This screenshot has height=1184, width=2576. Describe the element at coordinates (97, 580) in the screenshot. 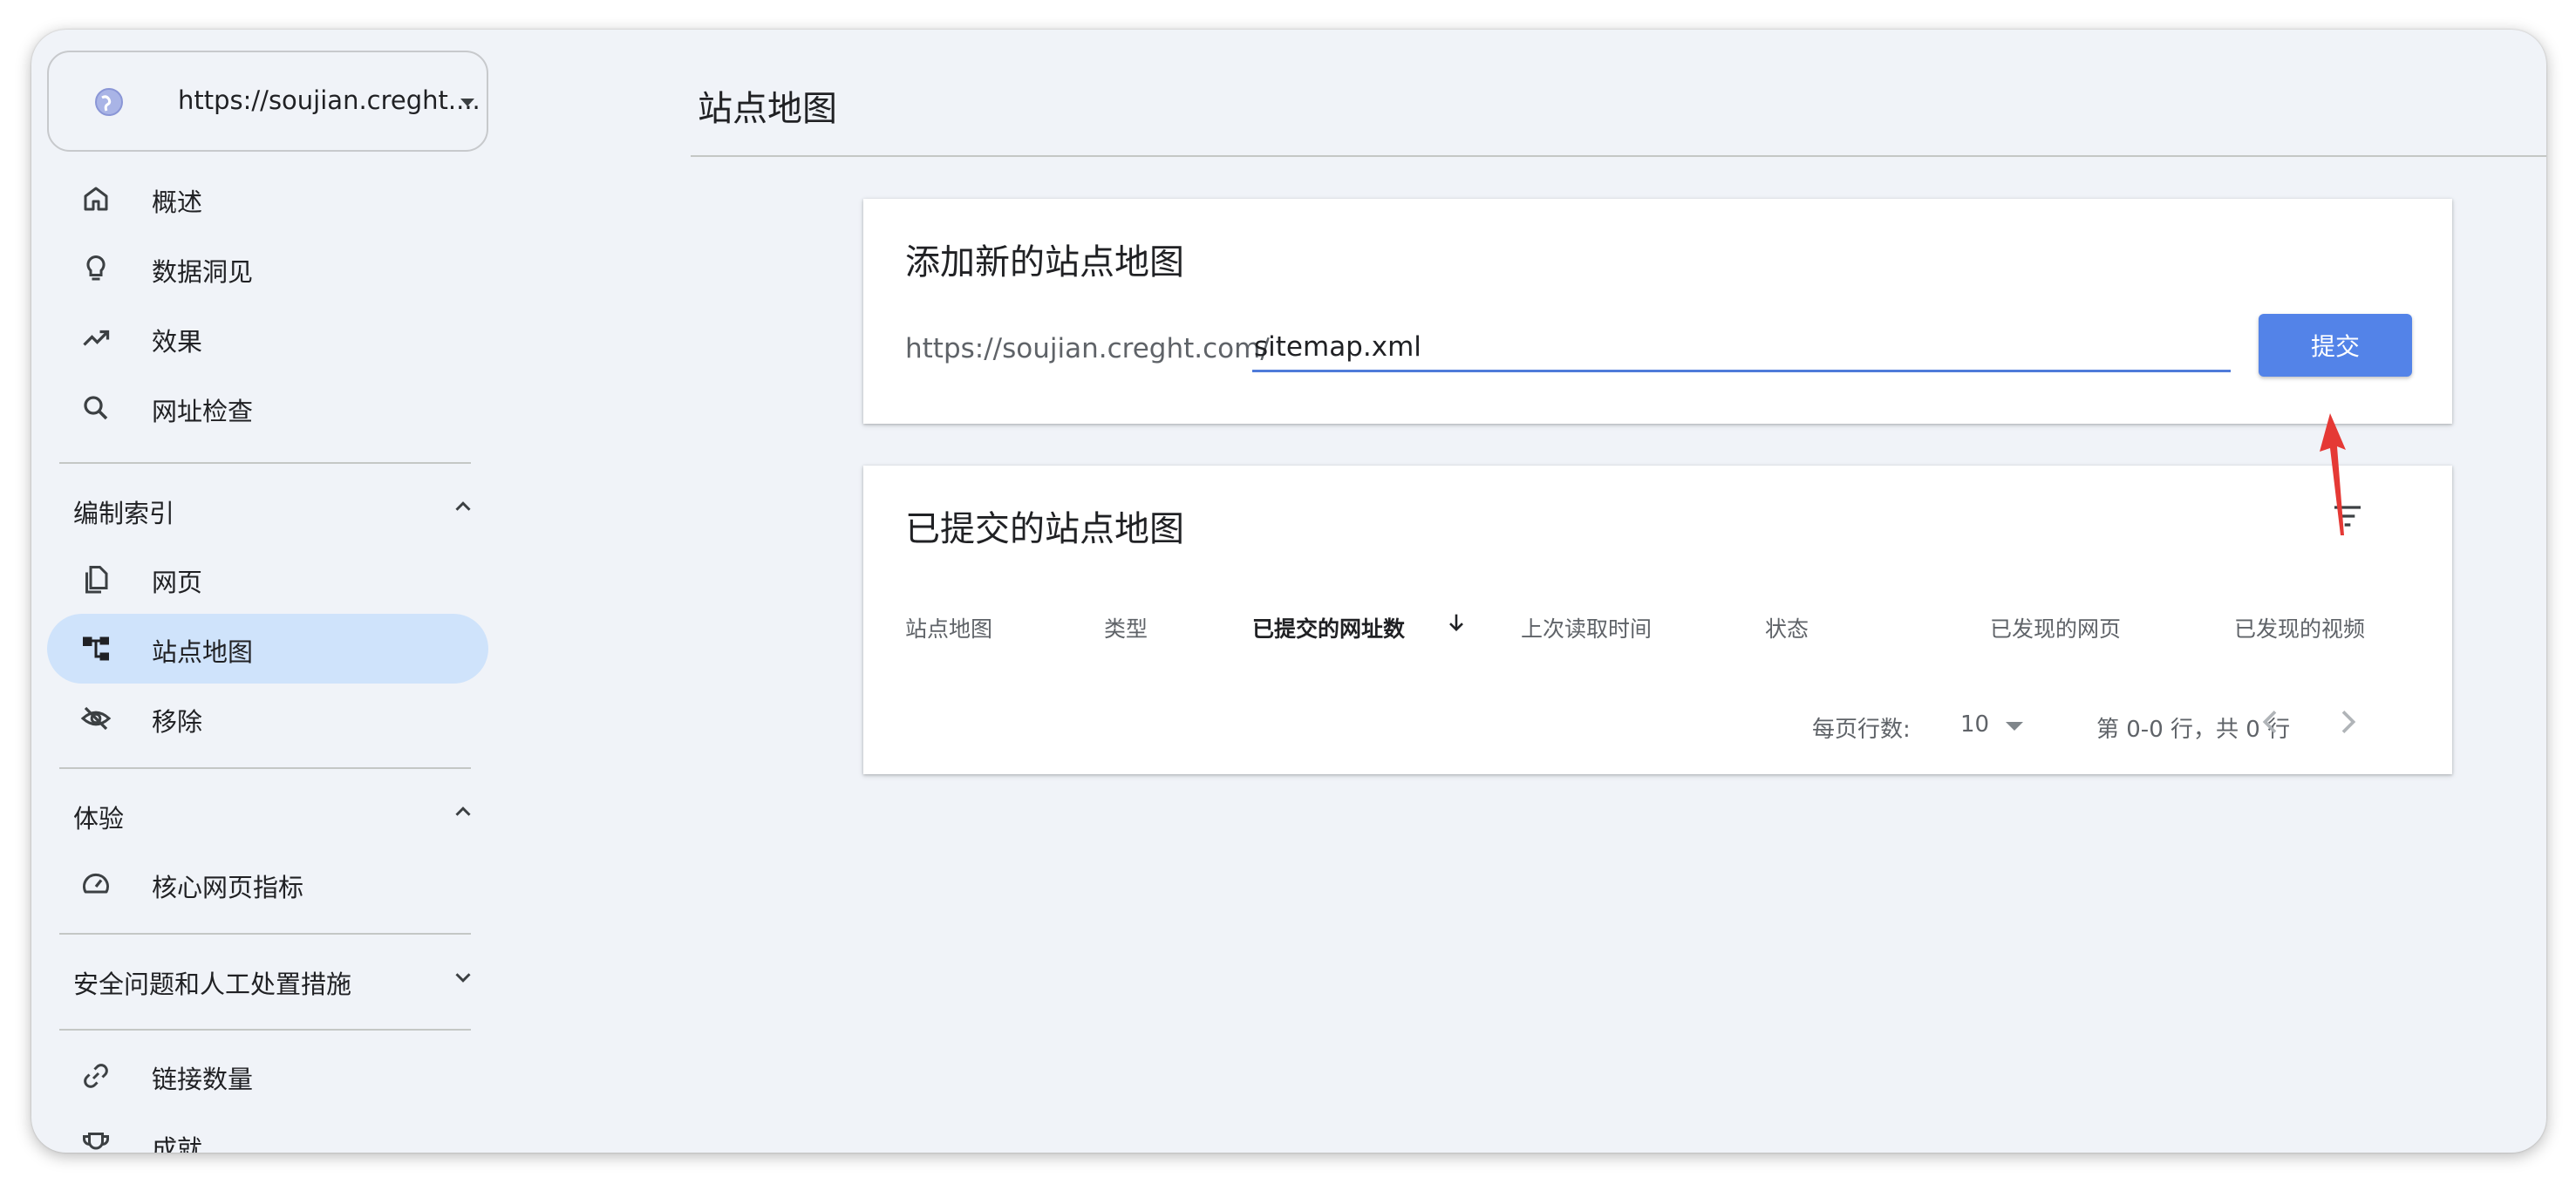

I see `pages-icon` at that location.